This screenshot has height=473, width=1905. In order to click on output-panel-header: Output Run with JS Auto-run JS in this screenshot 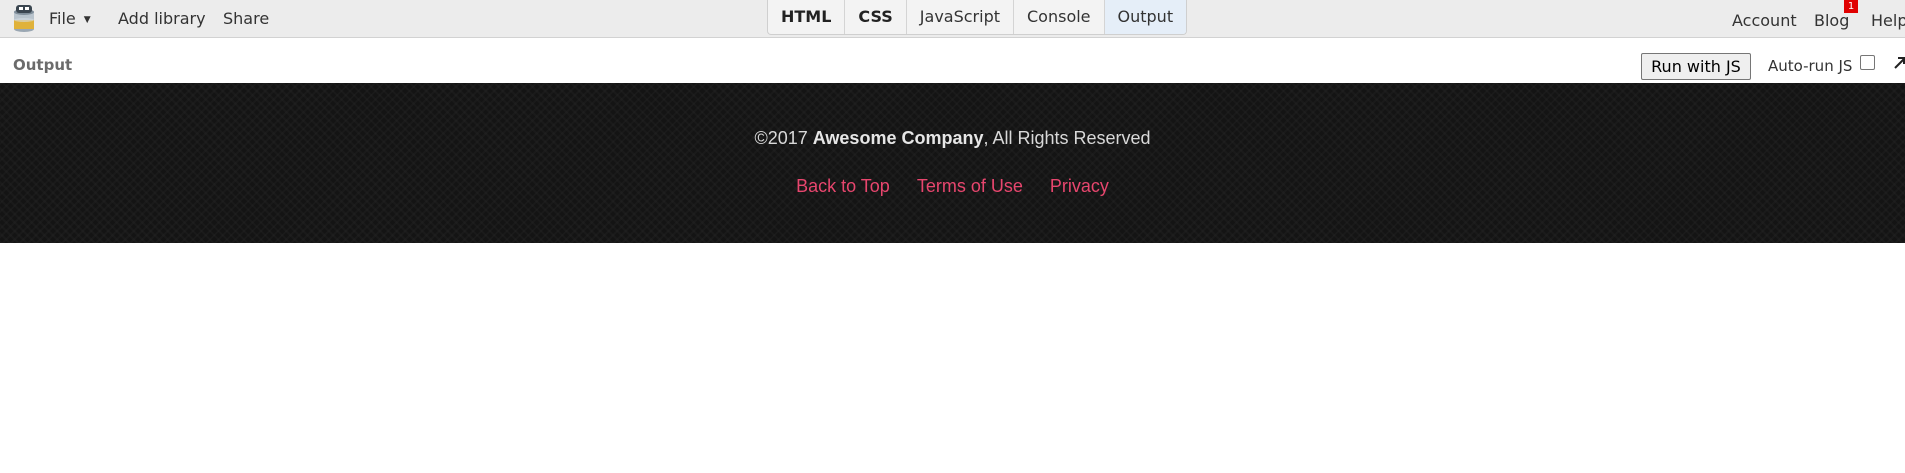, I will do `click(952, 60)`.